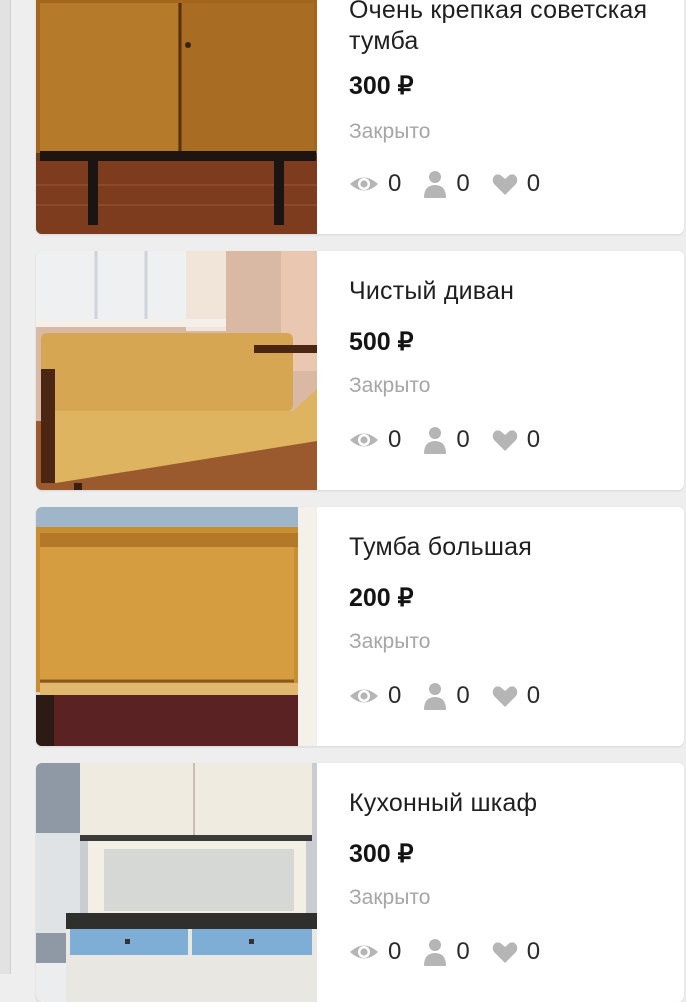 This screenshot has height=1002, width=686. Describe the element at coordinates (381, 342) in the screenshot. I see `listing-price: 500 ₽` at that location.